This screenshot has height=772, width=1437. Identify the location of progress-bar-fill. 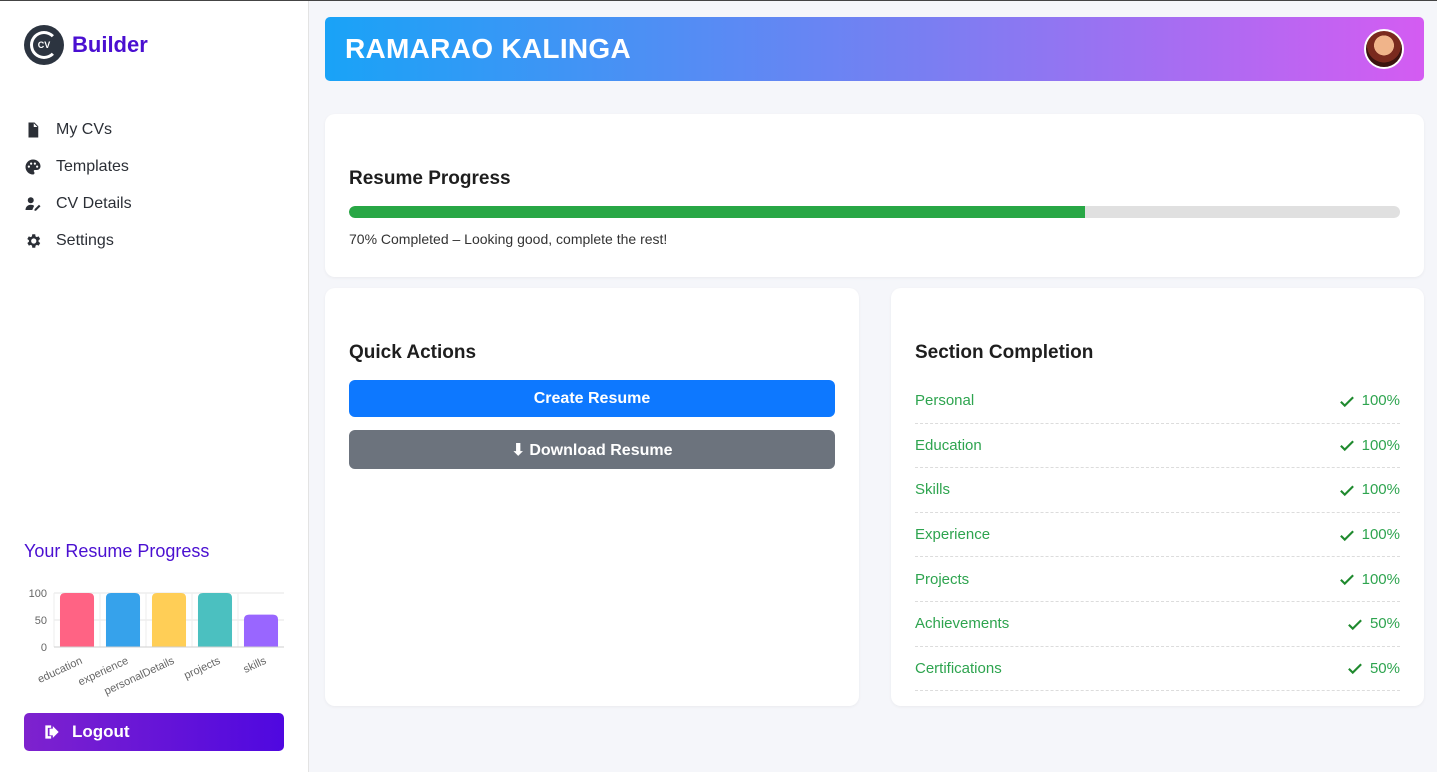
(717, 212).